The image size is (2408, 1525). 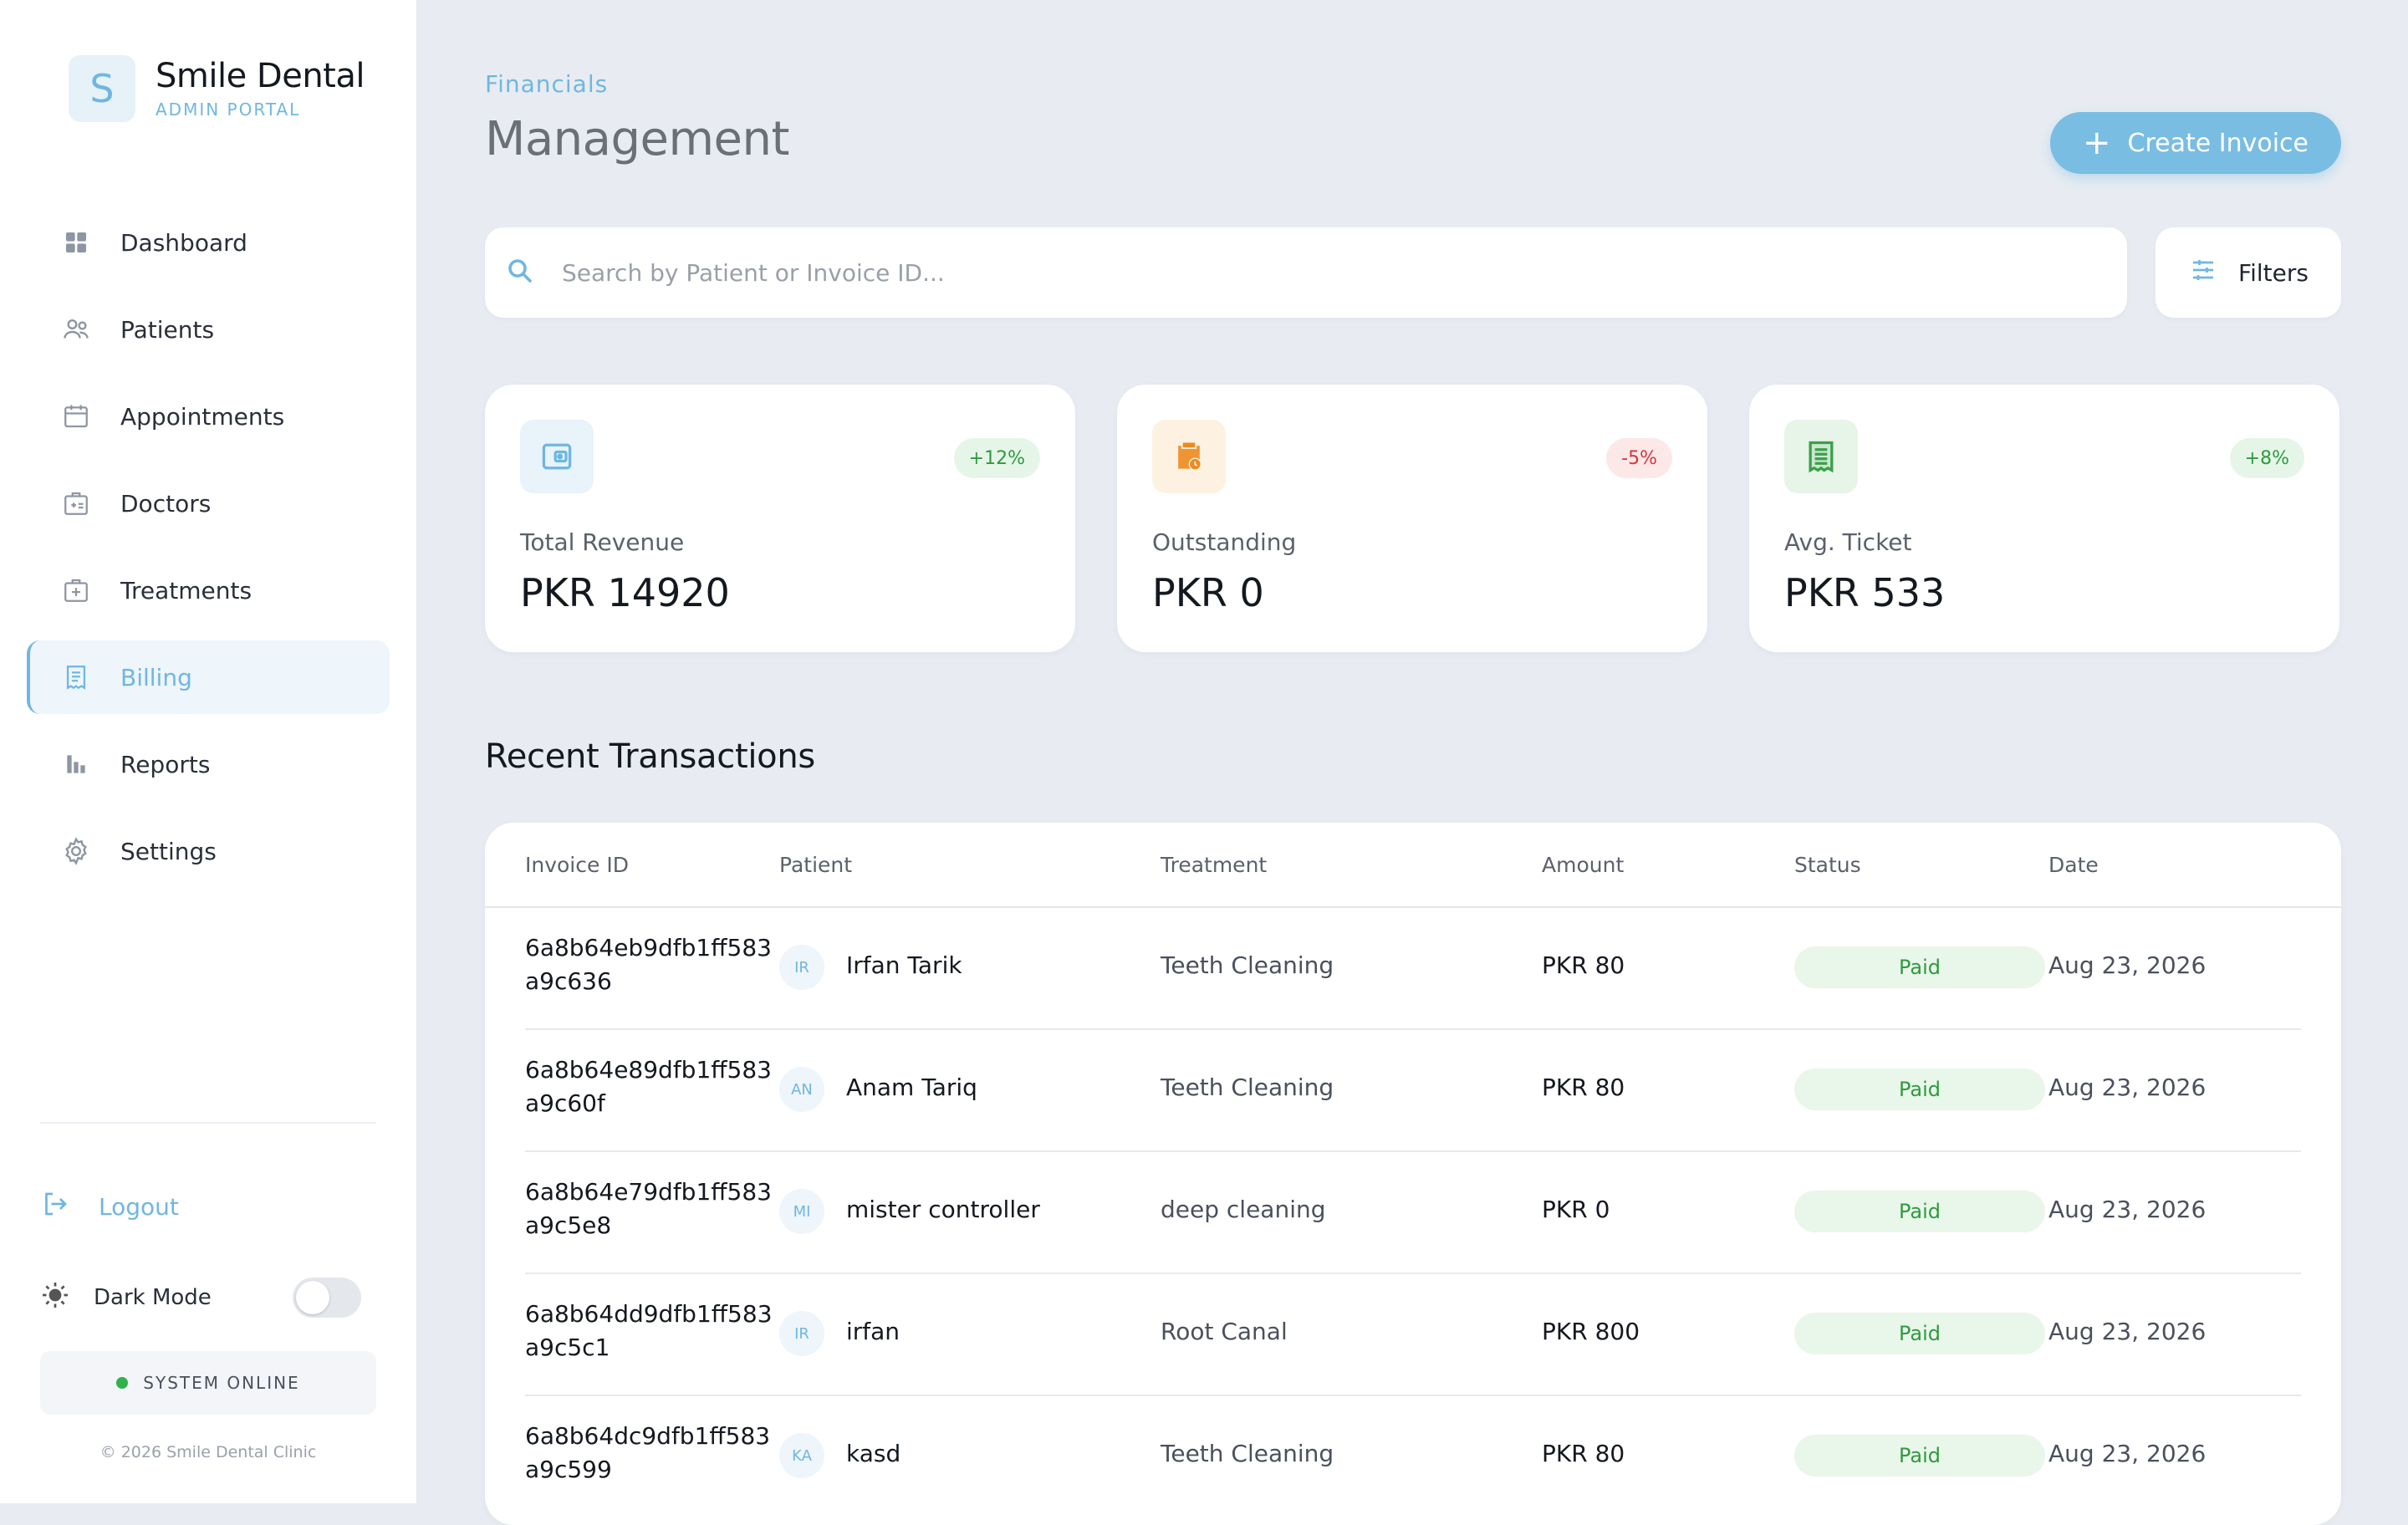 I want to click on medical-kit-icon, so click(x=76, y=590).